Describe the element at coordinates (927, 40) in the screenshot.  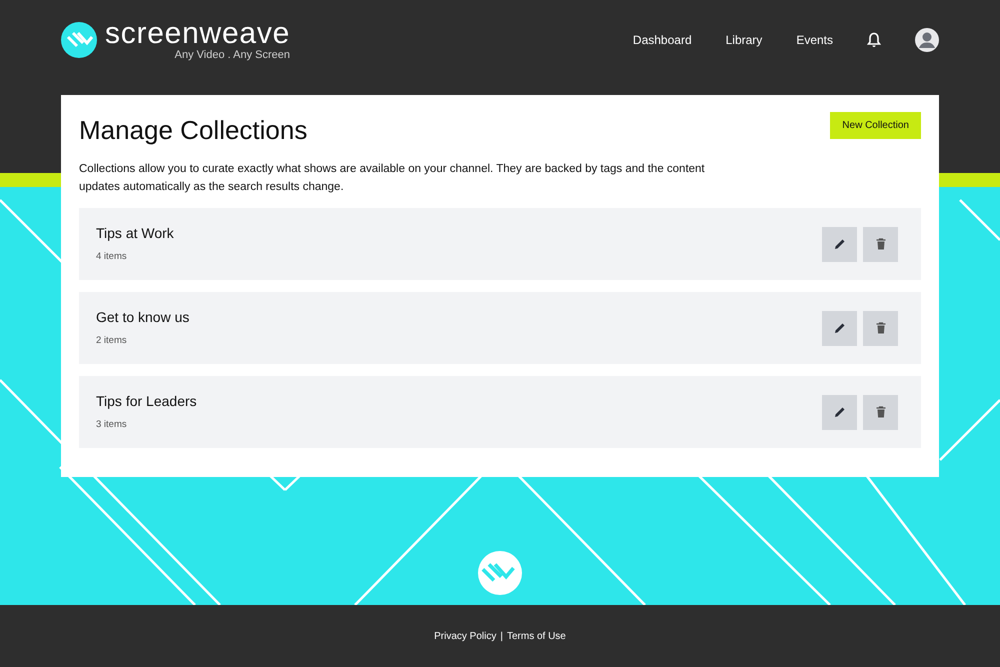
I see `avatar-icon` at that location.